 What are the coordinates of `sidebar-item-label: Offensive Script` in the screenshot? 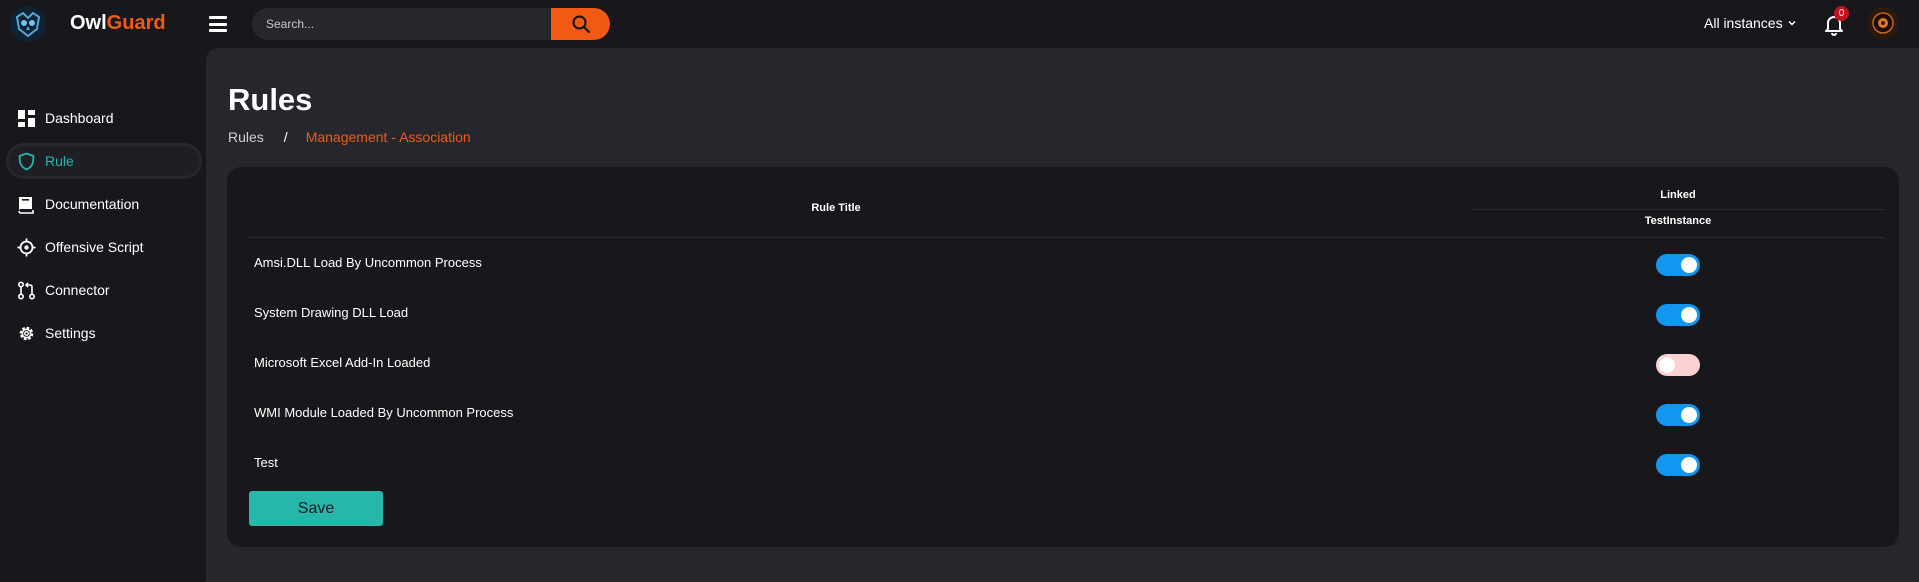 It's located at (94, 247).